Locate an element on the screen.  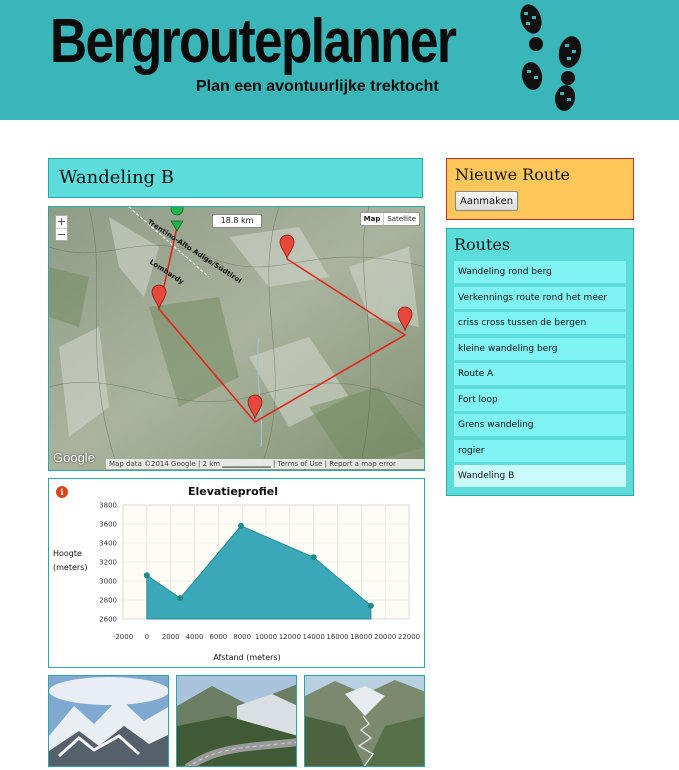
zoom-out-button: − is located at coordinates (61, 235).